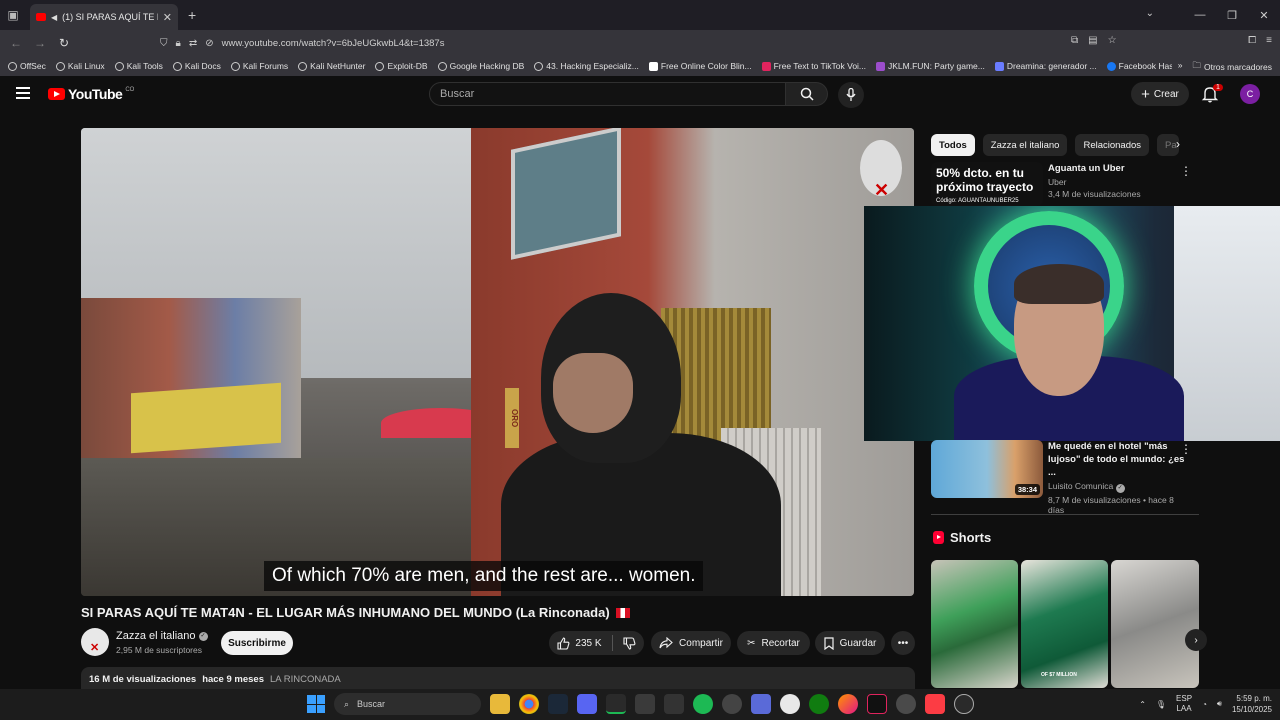 This screenshot has height=720, width=1280. What do you see at coordinates (579, 643) in the screenshot?
I see `like-button: 235 K` at bounding box center [579, 643].